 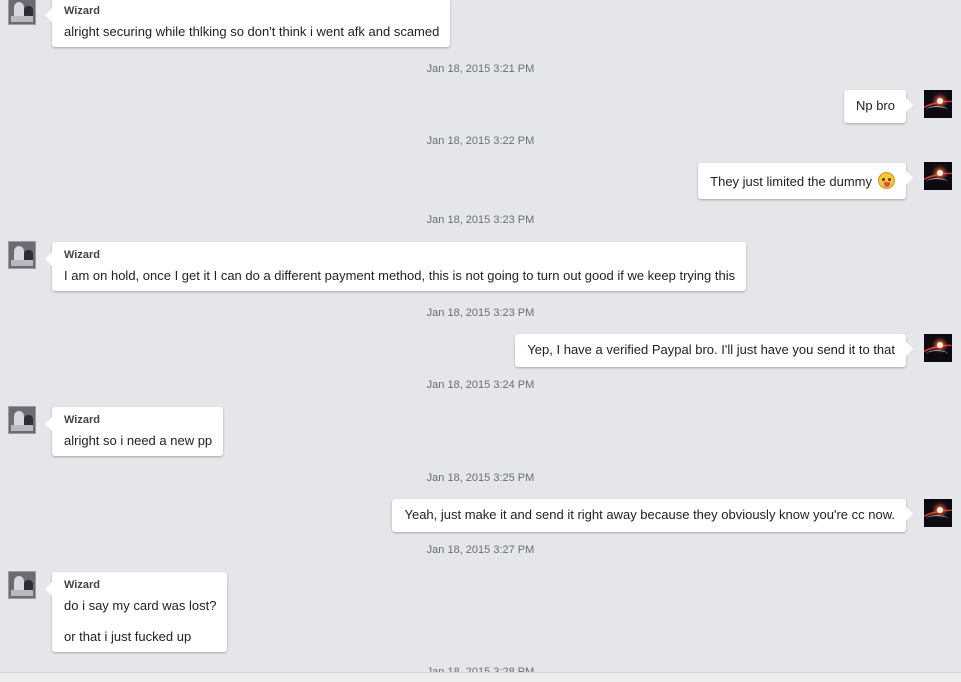 What do you see at coordinates (480, 478) in the screenshot?
I see `message-timestamp: Jan 18, 2015 3:25 PM` at bounding box center [480, 478].